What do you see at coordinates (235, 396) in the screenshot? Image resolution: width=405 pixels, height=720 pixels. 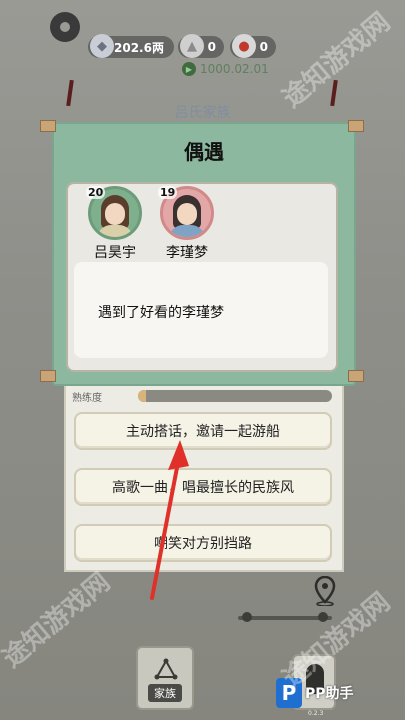 I see `skill-bar-track` at bounding box center [235, 396].